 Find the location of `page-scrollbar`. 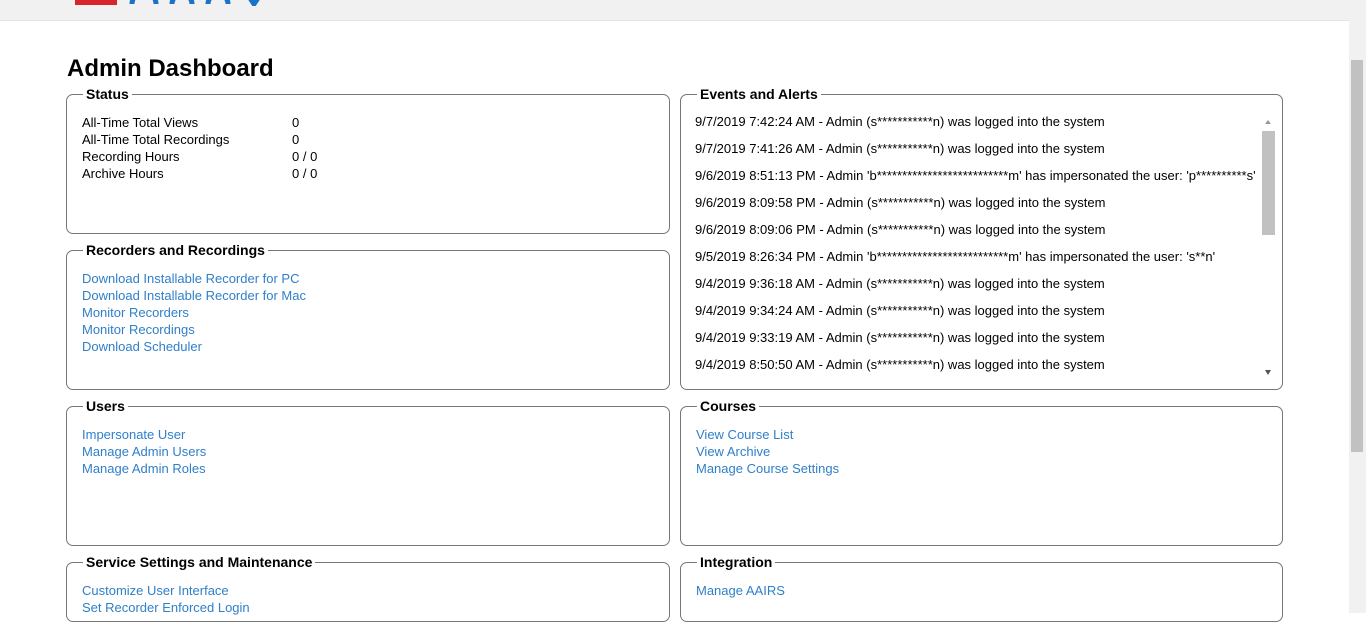

page-scrollbar is located at coordinates (1357, 306).